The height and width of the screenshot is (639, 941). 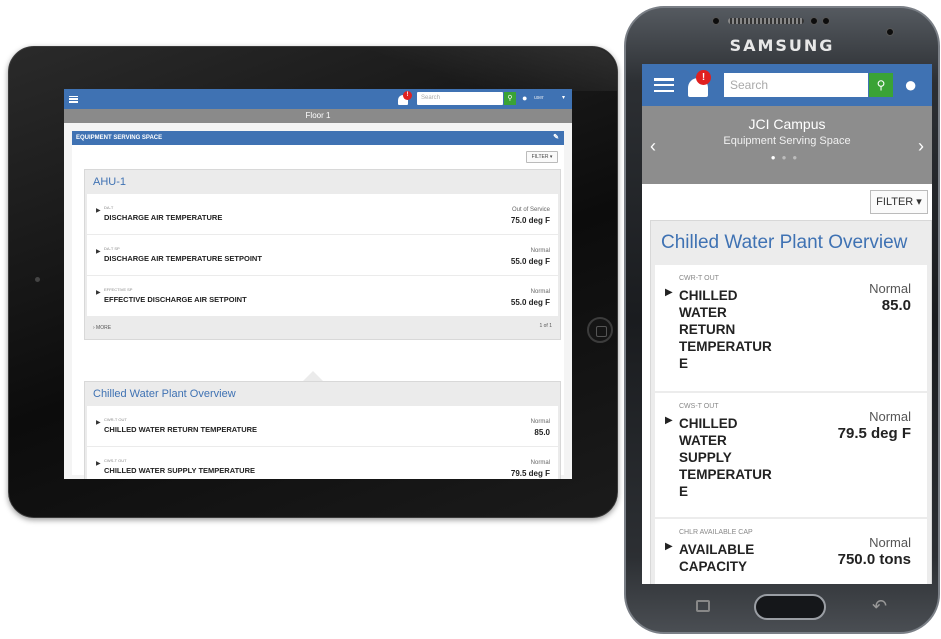 I want to click on phone-home-button, so click(x=790, y=607).